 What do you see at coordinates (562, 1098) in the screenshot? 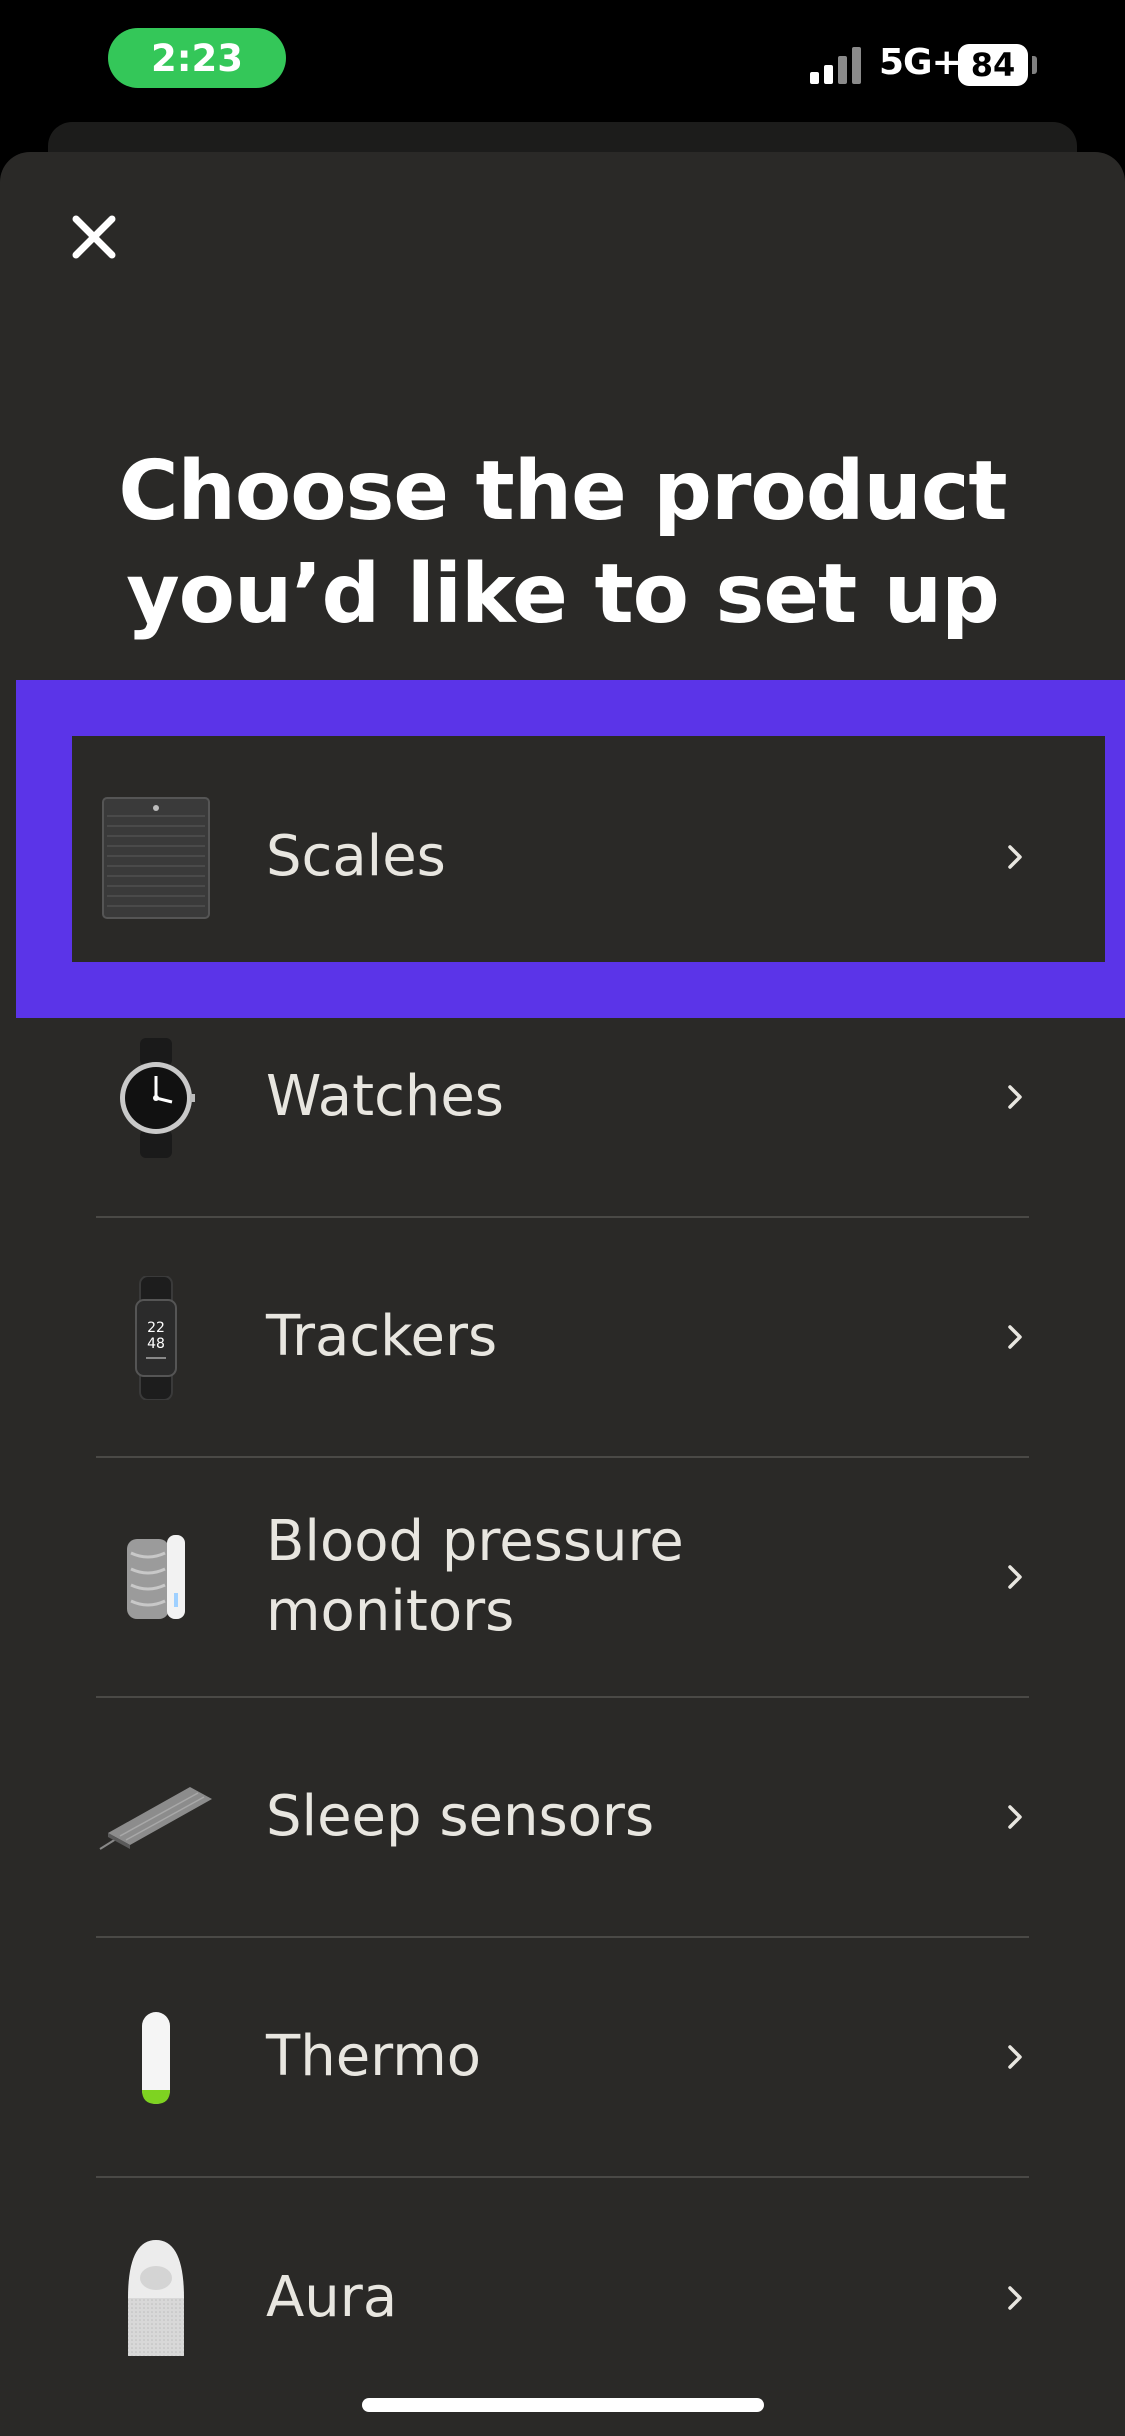
I see `product-row-watches: Watches` at bounding box center [562, 1098].